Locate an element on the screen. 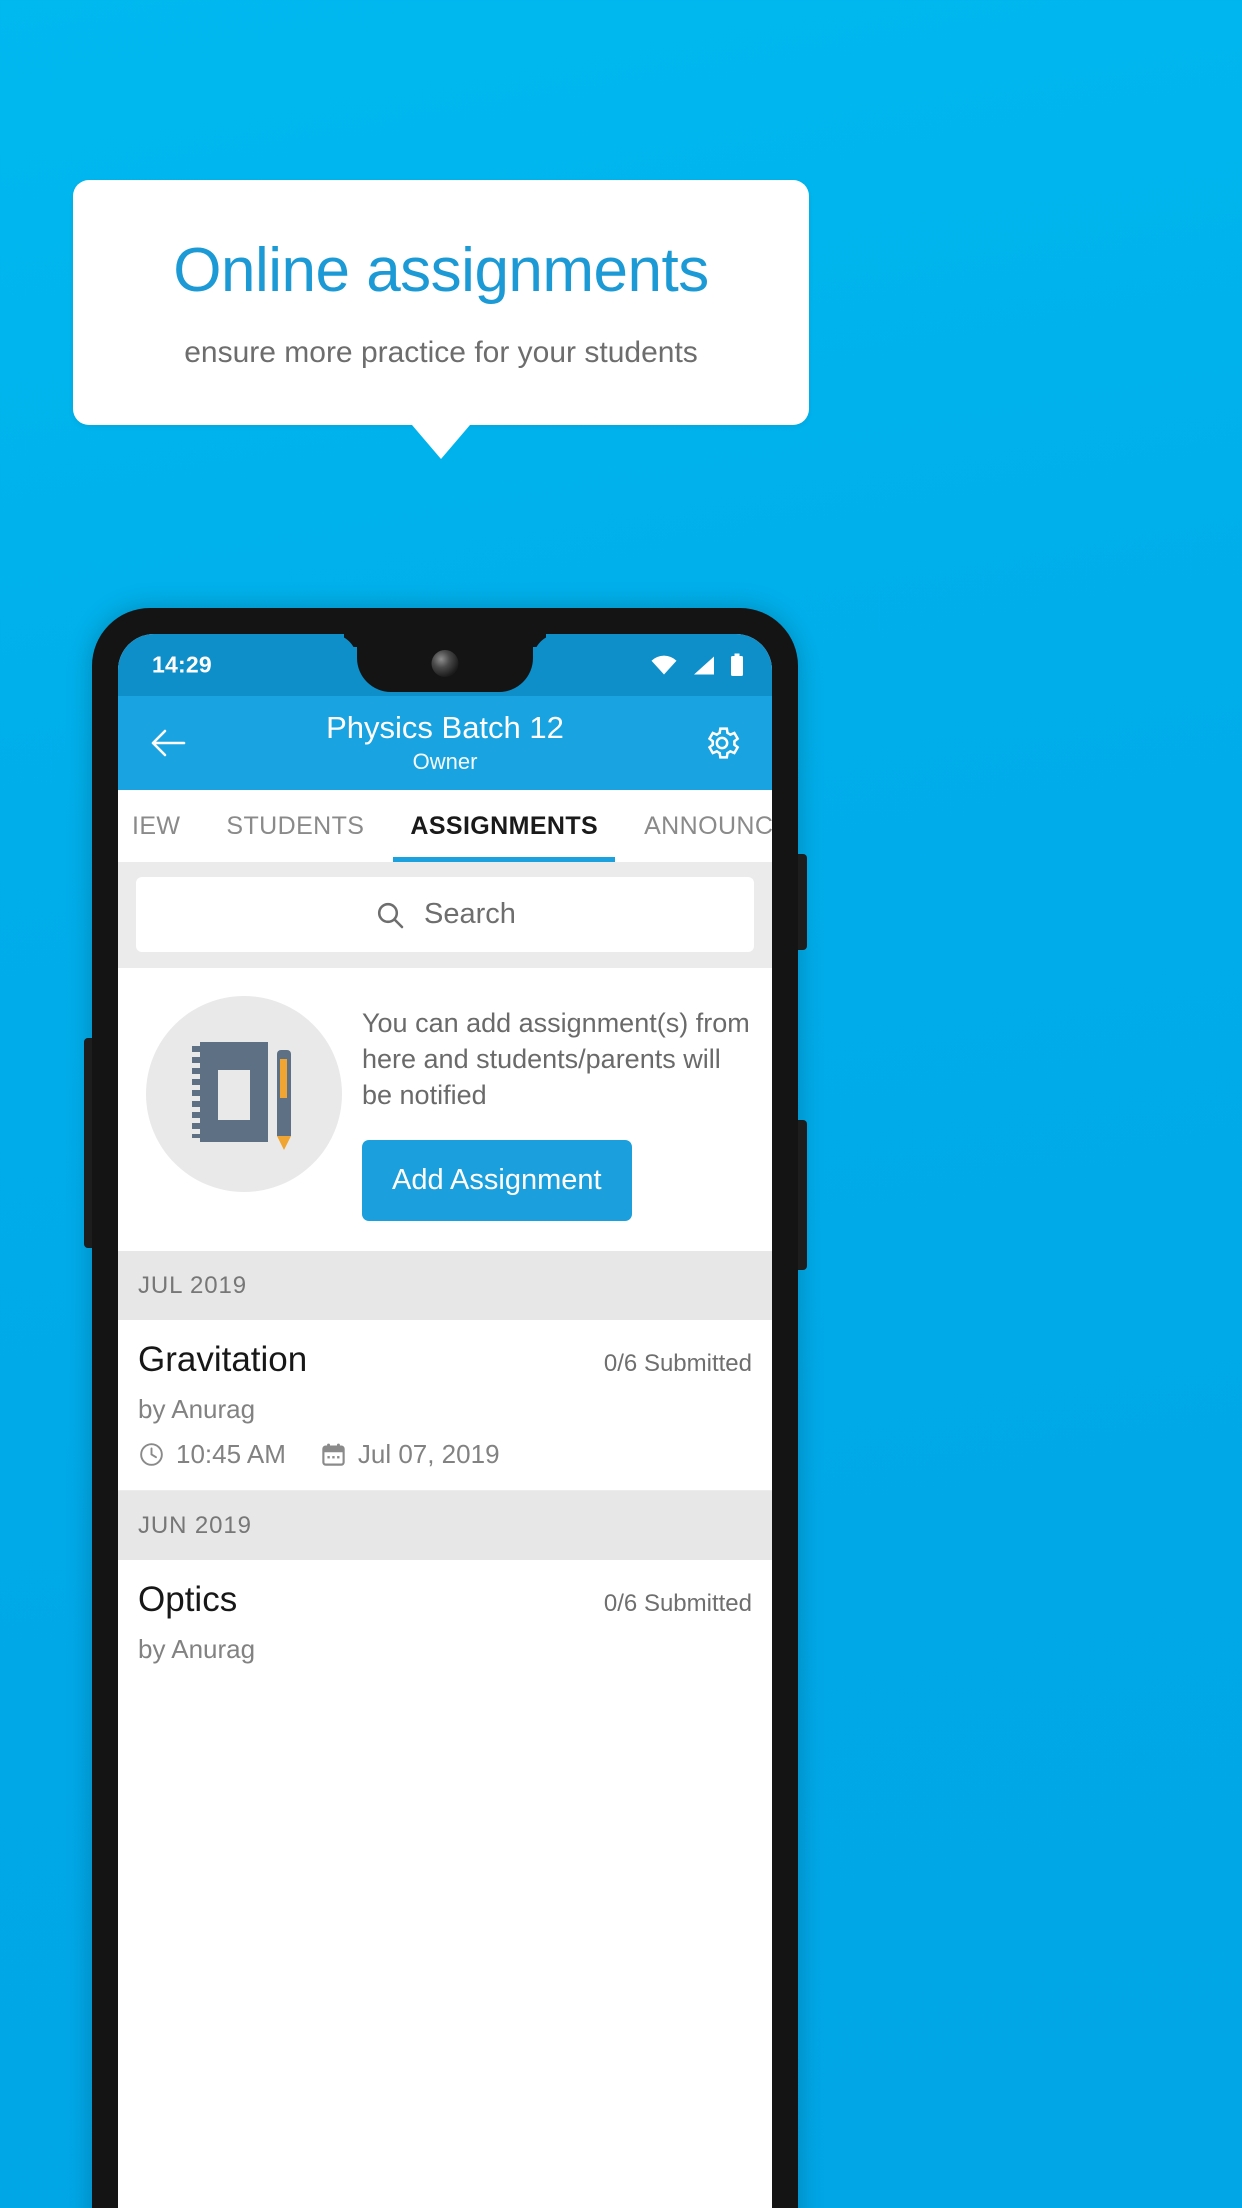 The width and height of the screenshot is (1242, 2208). assignment-title: Gravitation is located at coordinates (223, 1359).